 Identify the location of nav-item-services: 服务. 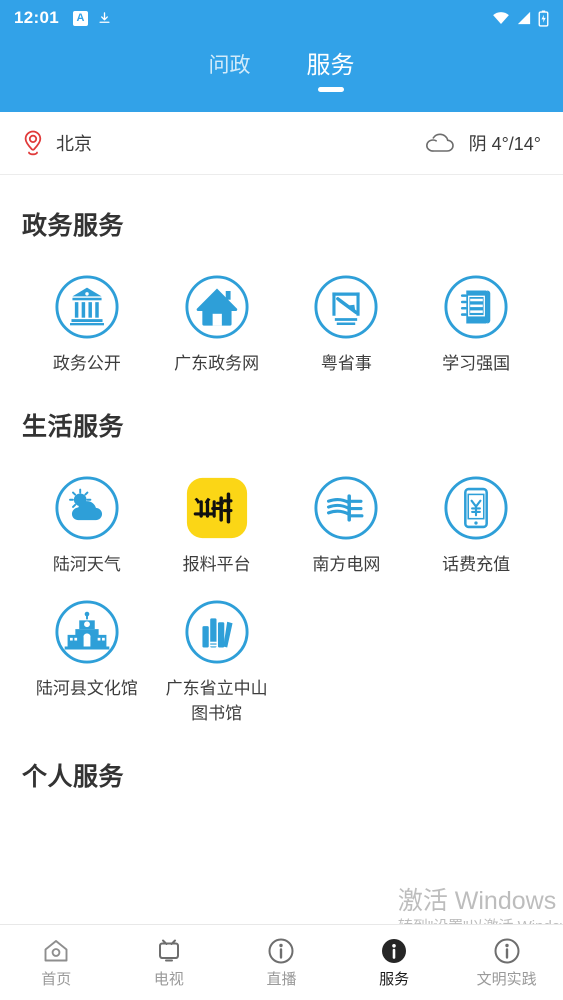
(394, 962).